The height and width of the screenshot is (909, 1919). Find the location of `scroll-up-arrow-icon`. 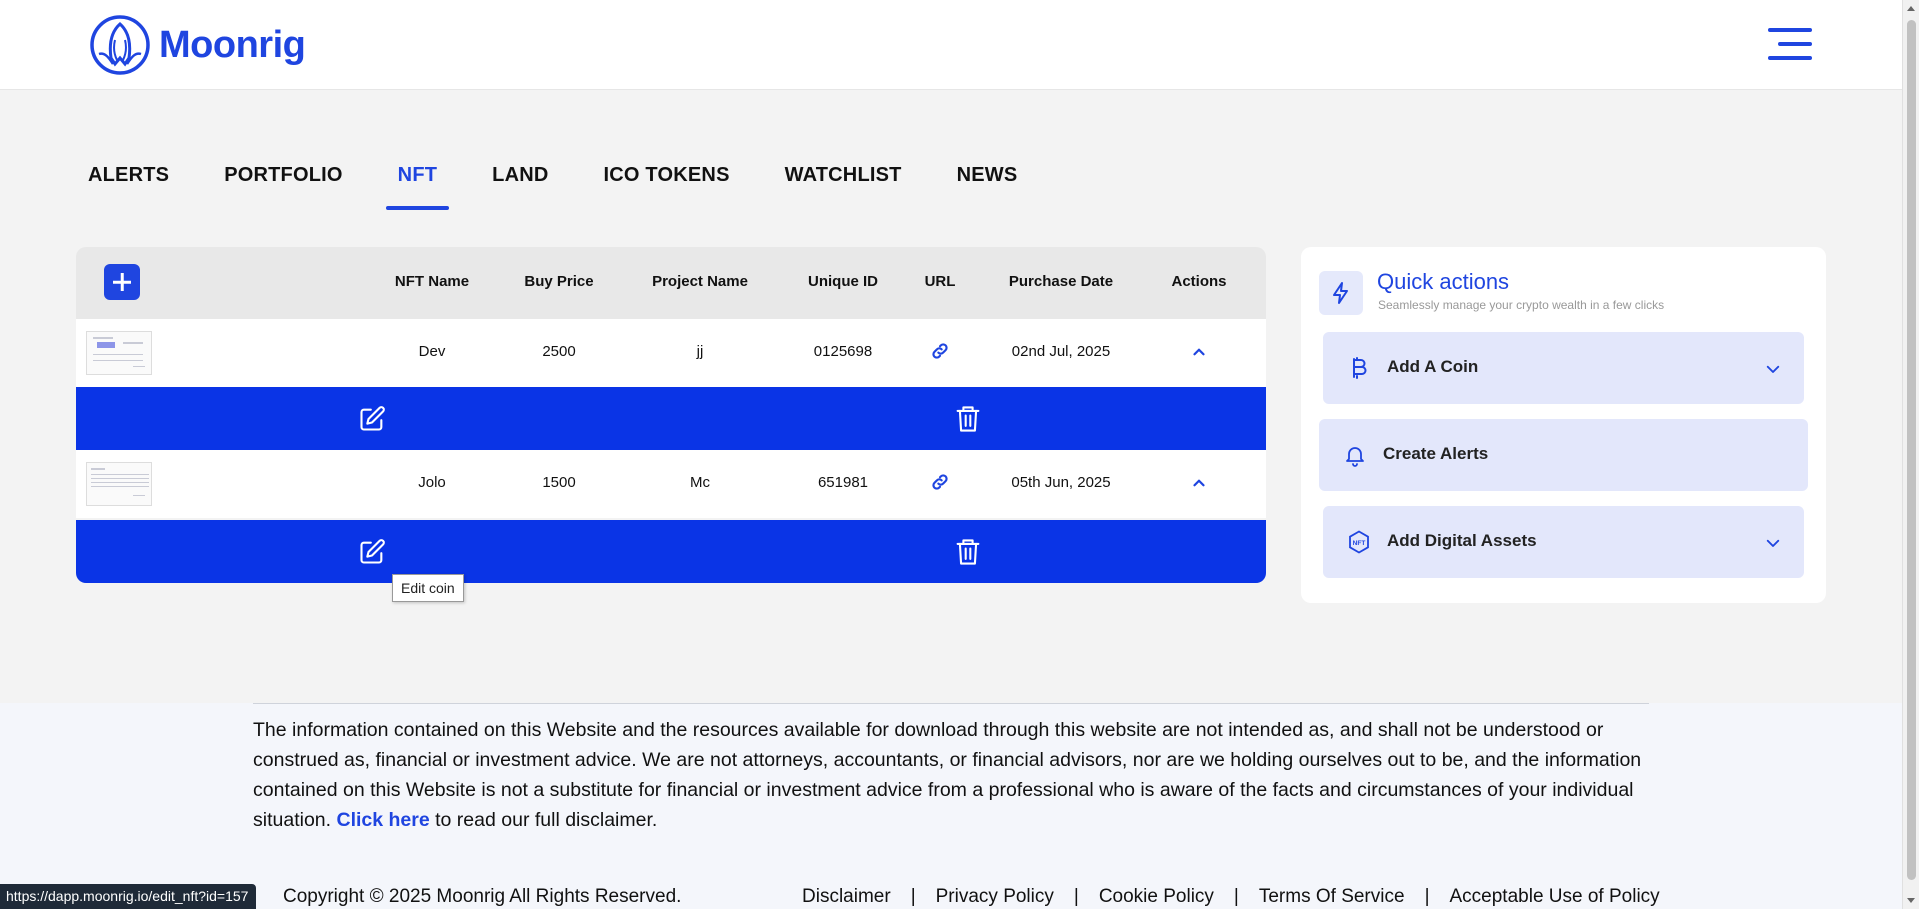

scroll-up-arrow-icon is located at coordinates (1911, 8).